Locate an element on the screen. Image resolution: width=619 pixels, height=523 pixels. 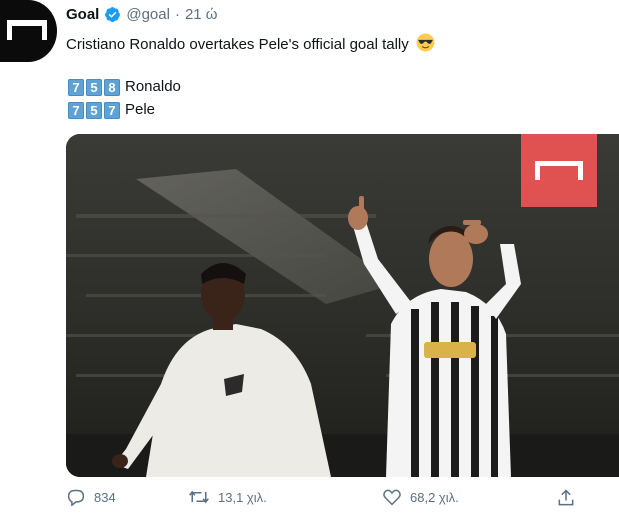
like-button: 68,2 χιλ. is located at coordinates (420, 497).